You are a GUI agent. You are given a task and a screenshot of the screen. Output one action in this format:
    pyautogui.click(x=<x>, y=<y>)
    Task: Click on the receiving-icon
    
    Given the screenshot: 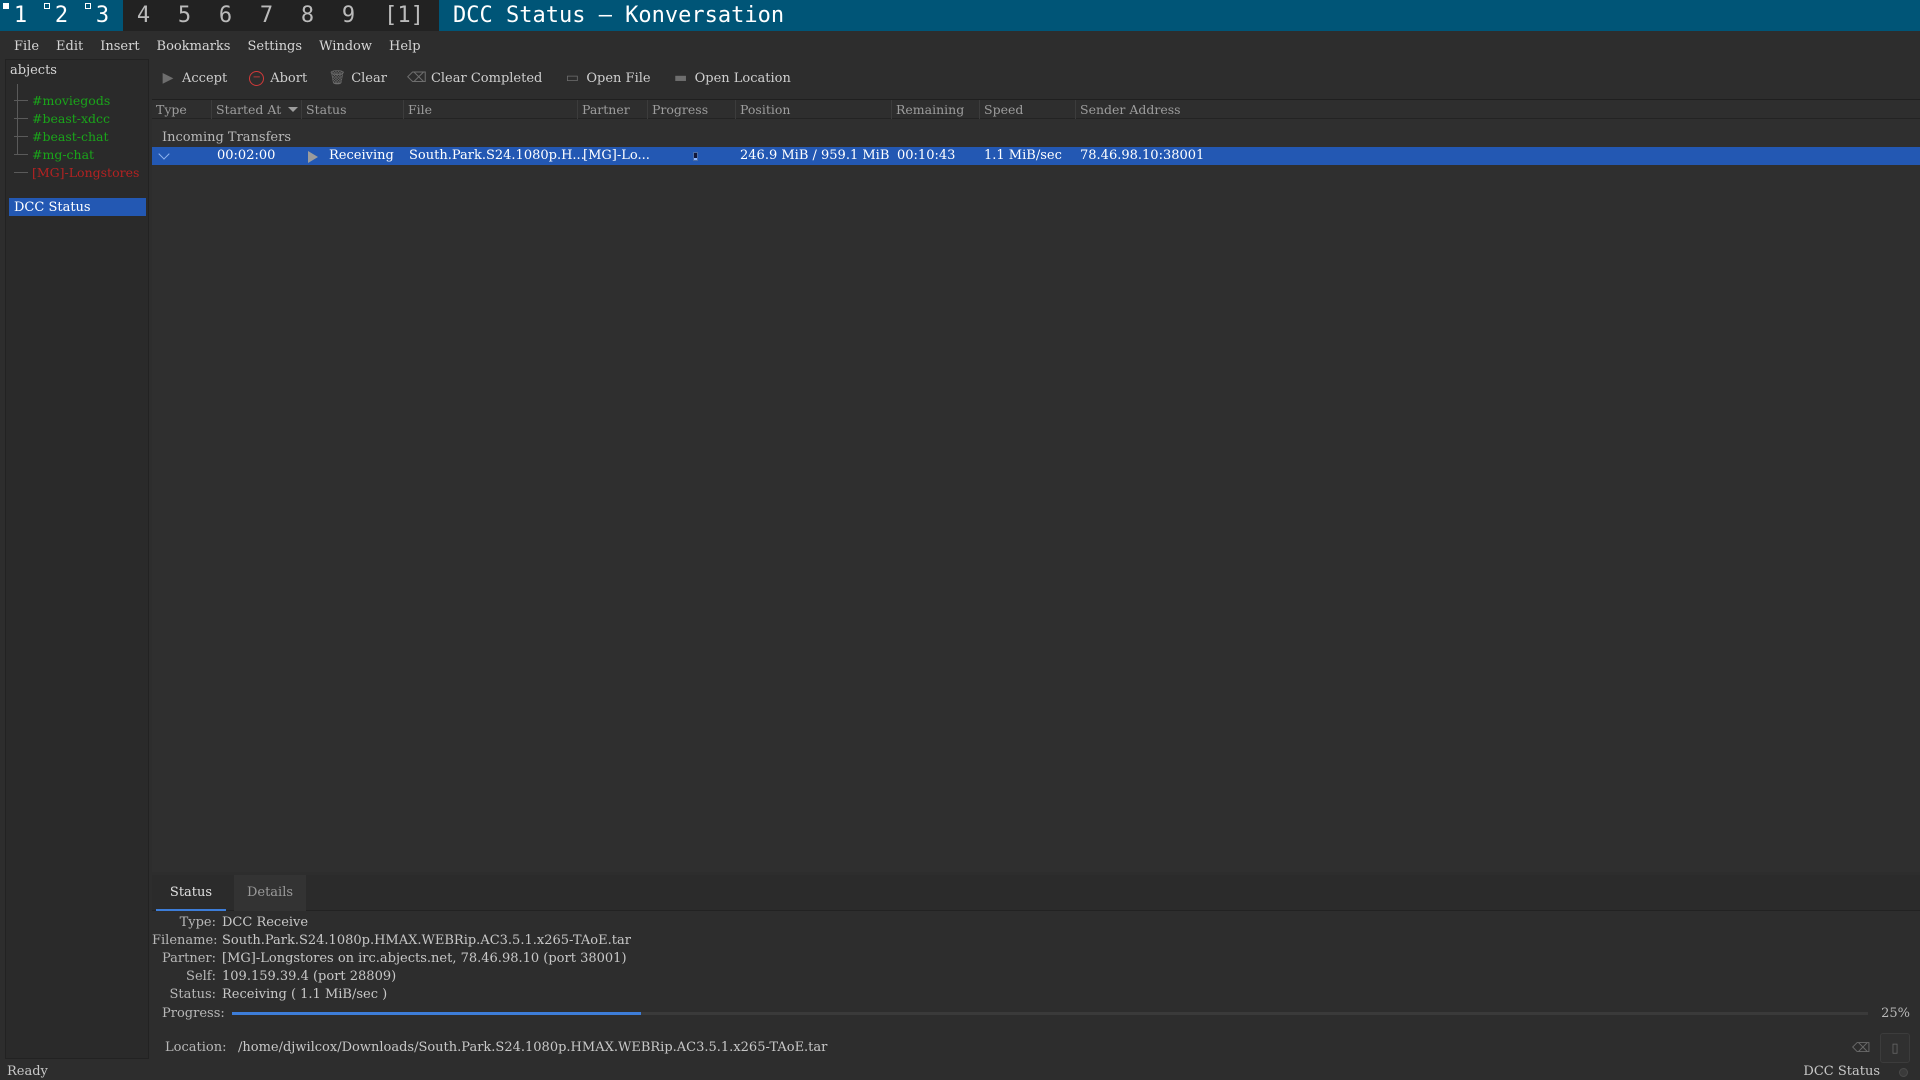 What is the action you would take?
    pyautogui.click(x=313, y=157)
    